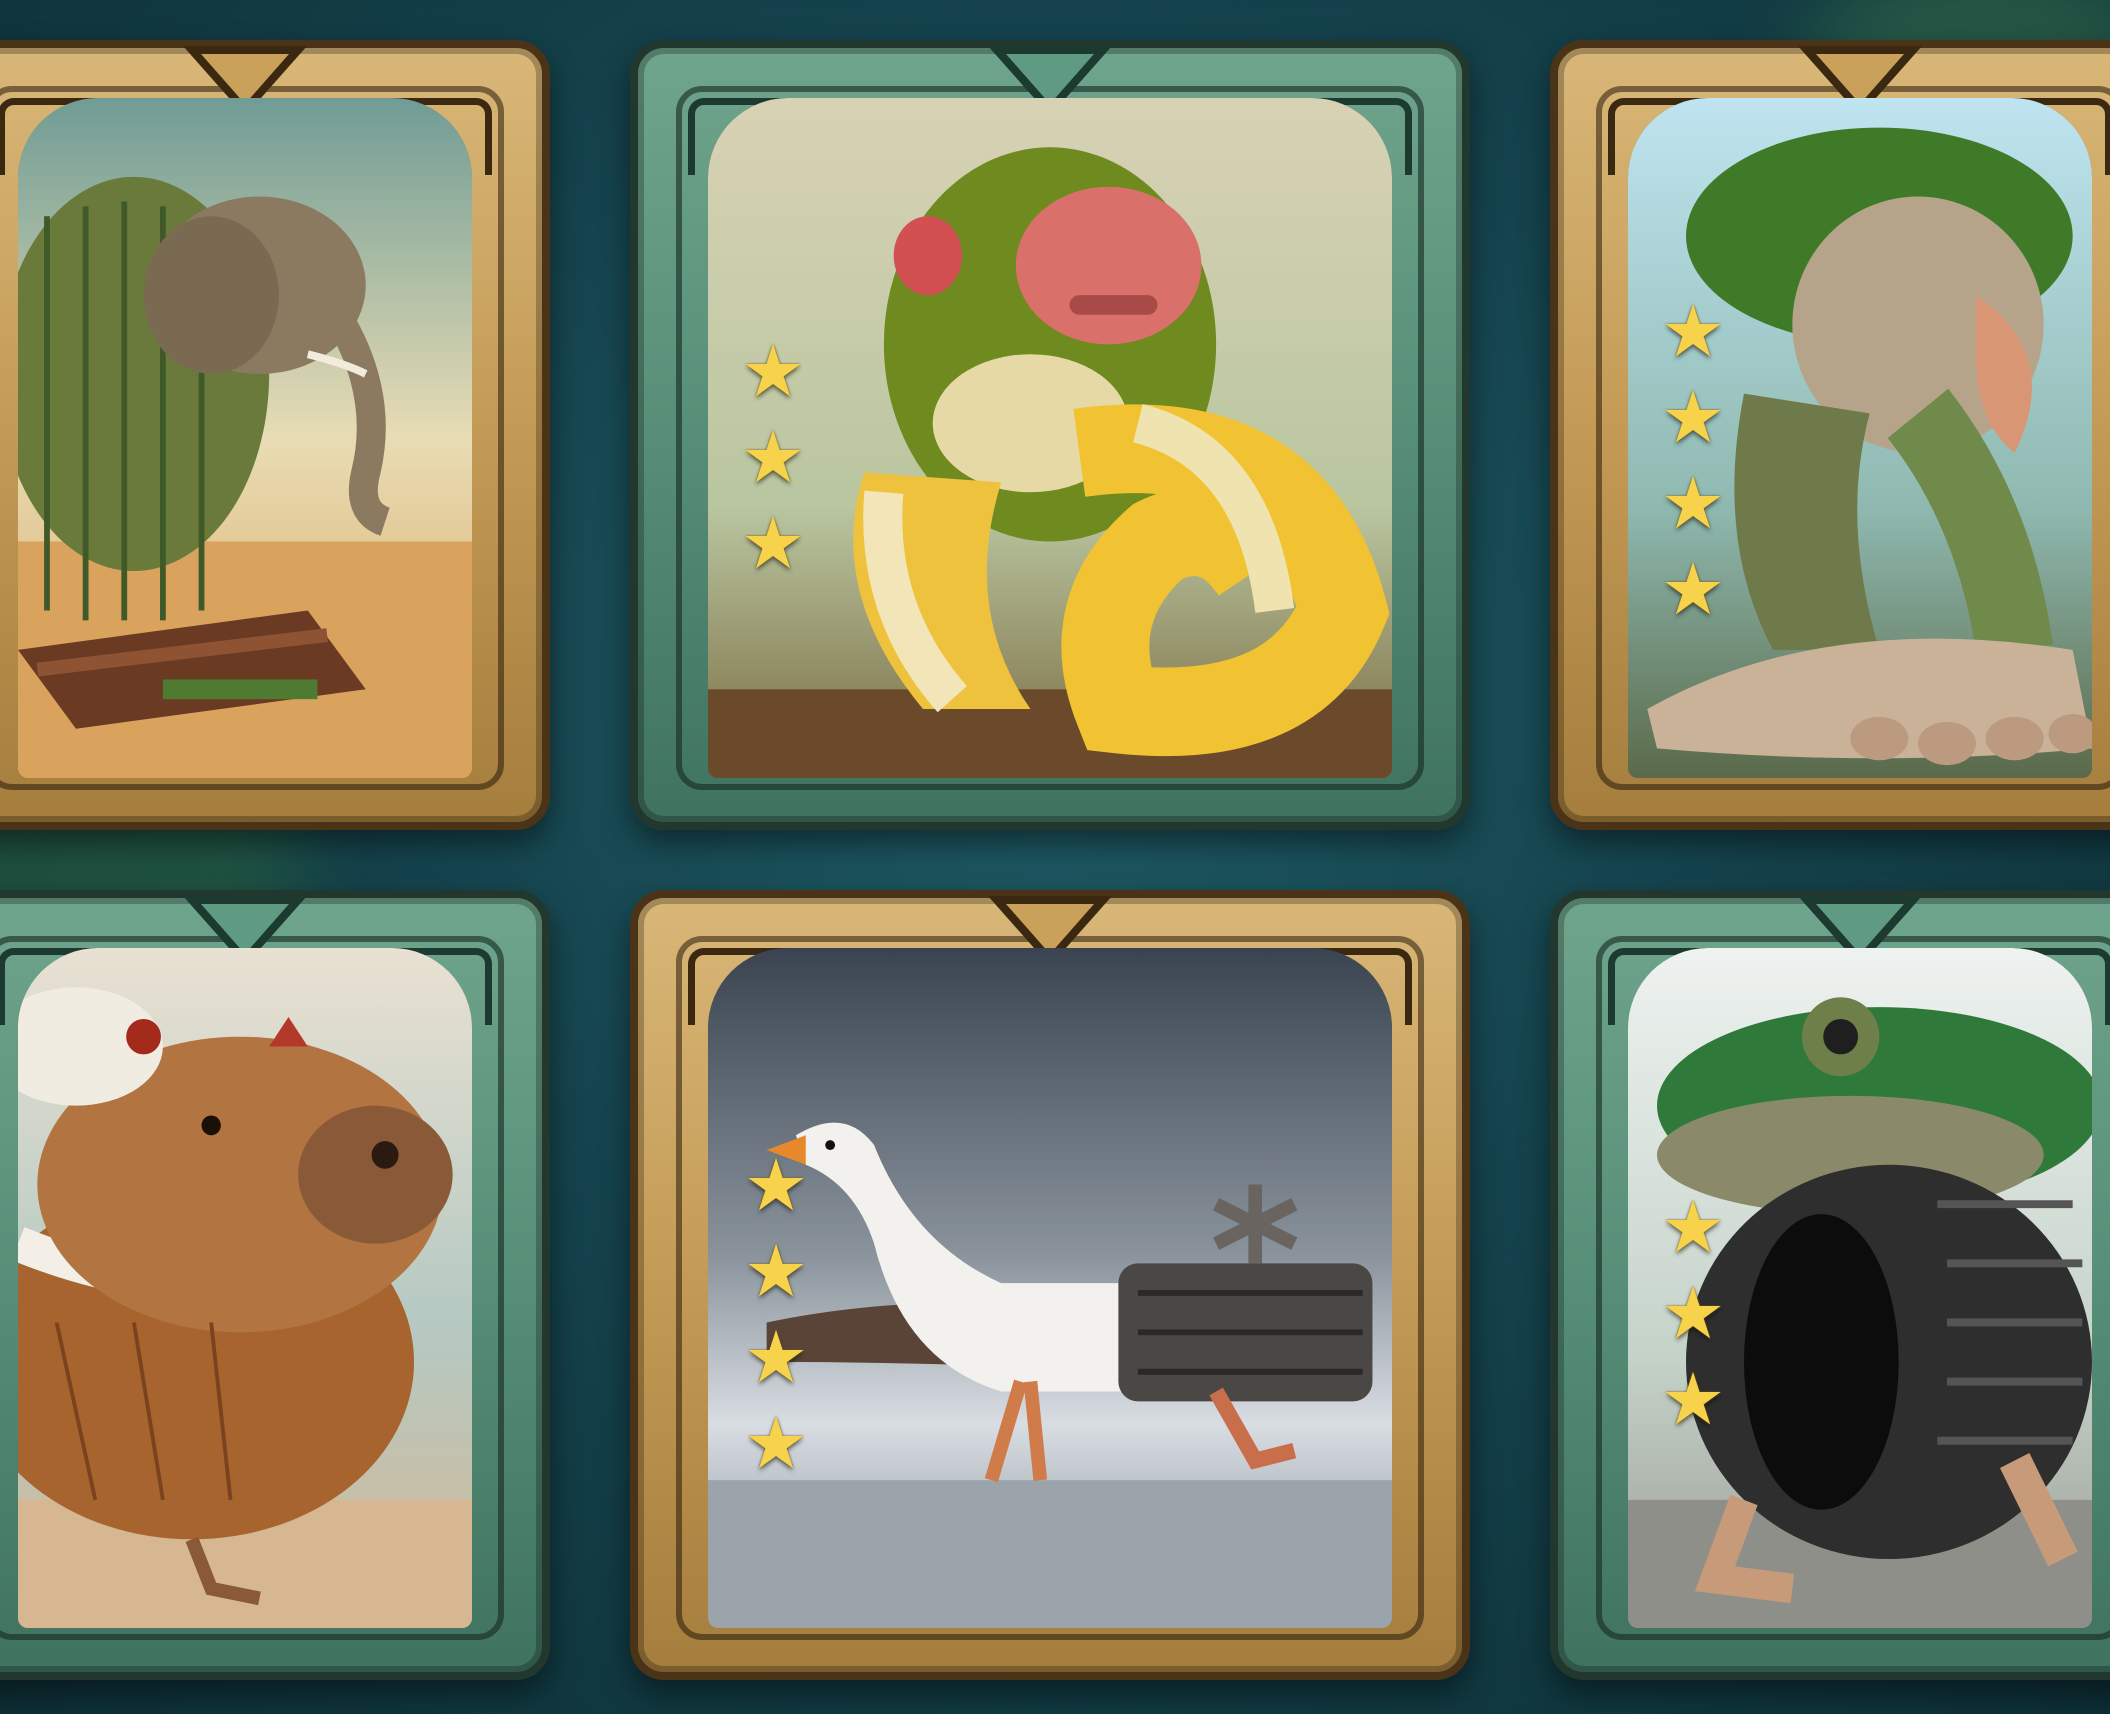 Image resolution: width=2110 pixels, height=1714 pixels. I want to click on star-rating-monkey: ★ ★ ★, so click(773, 457).